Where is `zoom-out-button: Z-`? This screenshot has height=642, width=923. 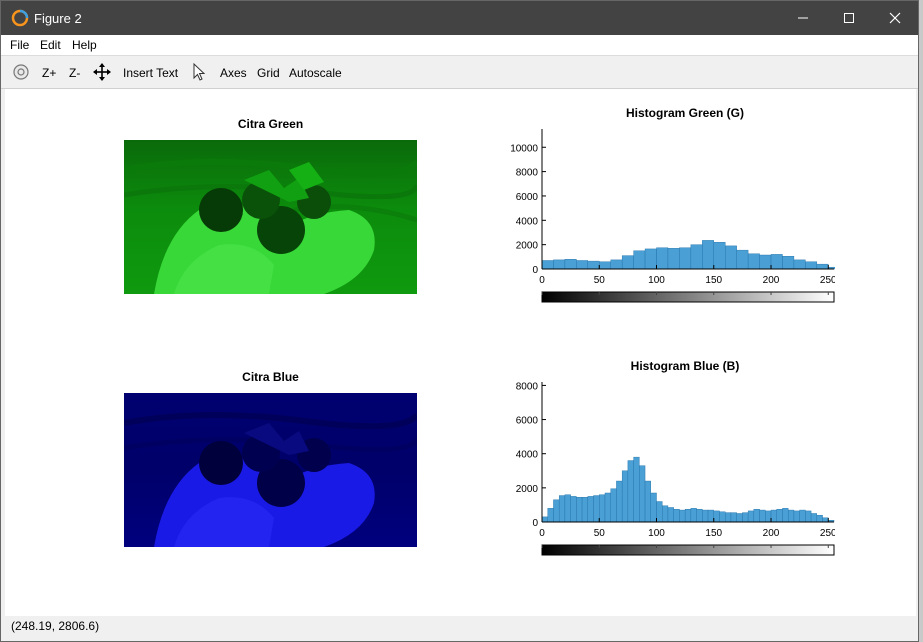 zoom-out-button: Z- is located at coordinates (74, 73).